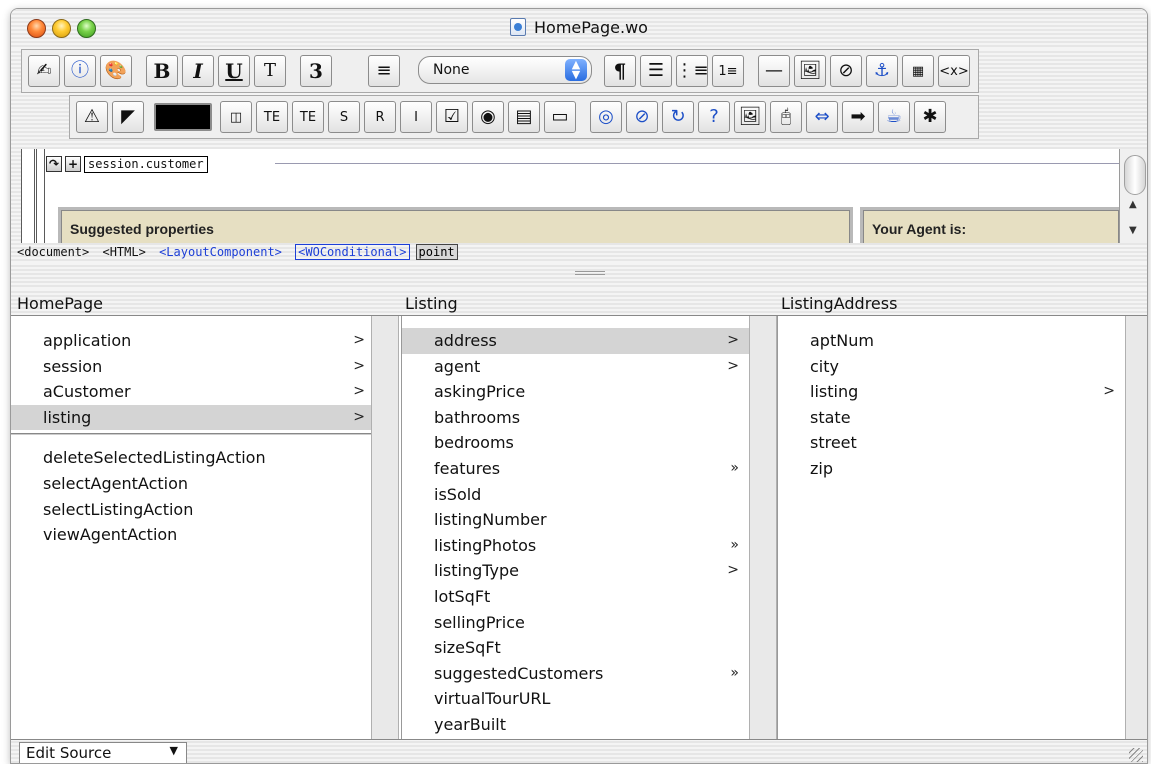 This screenshot has width=1151, height=764. I want to click on list-item: bedrooms, so click(575, 443).